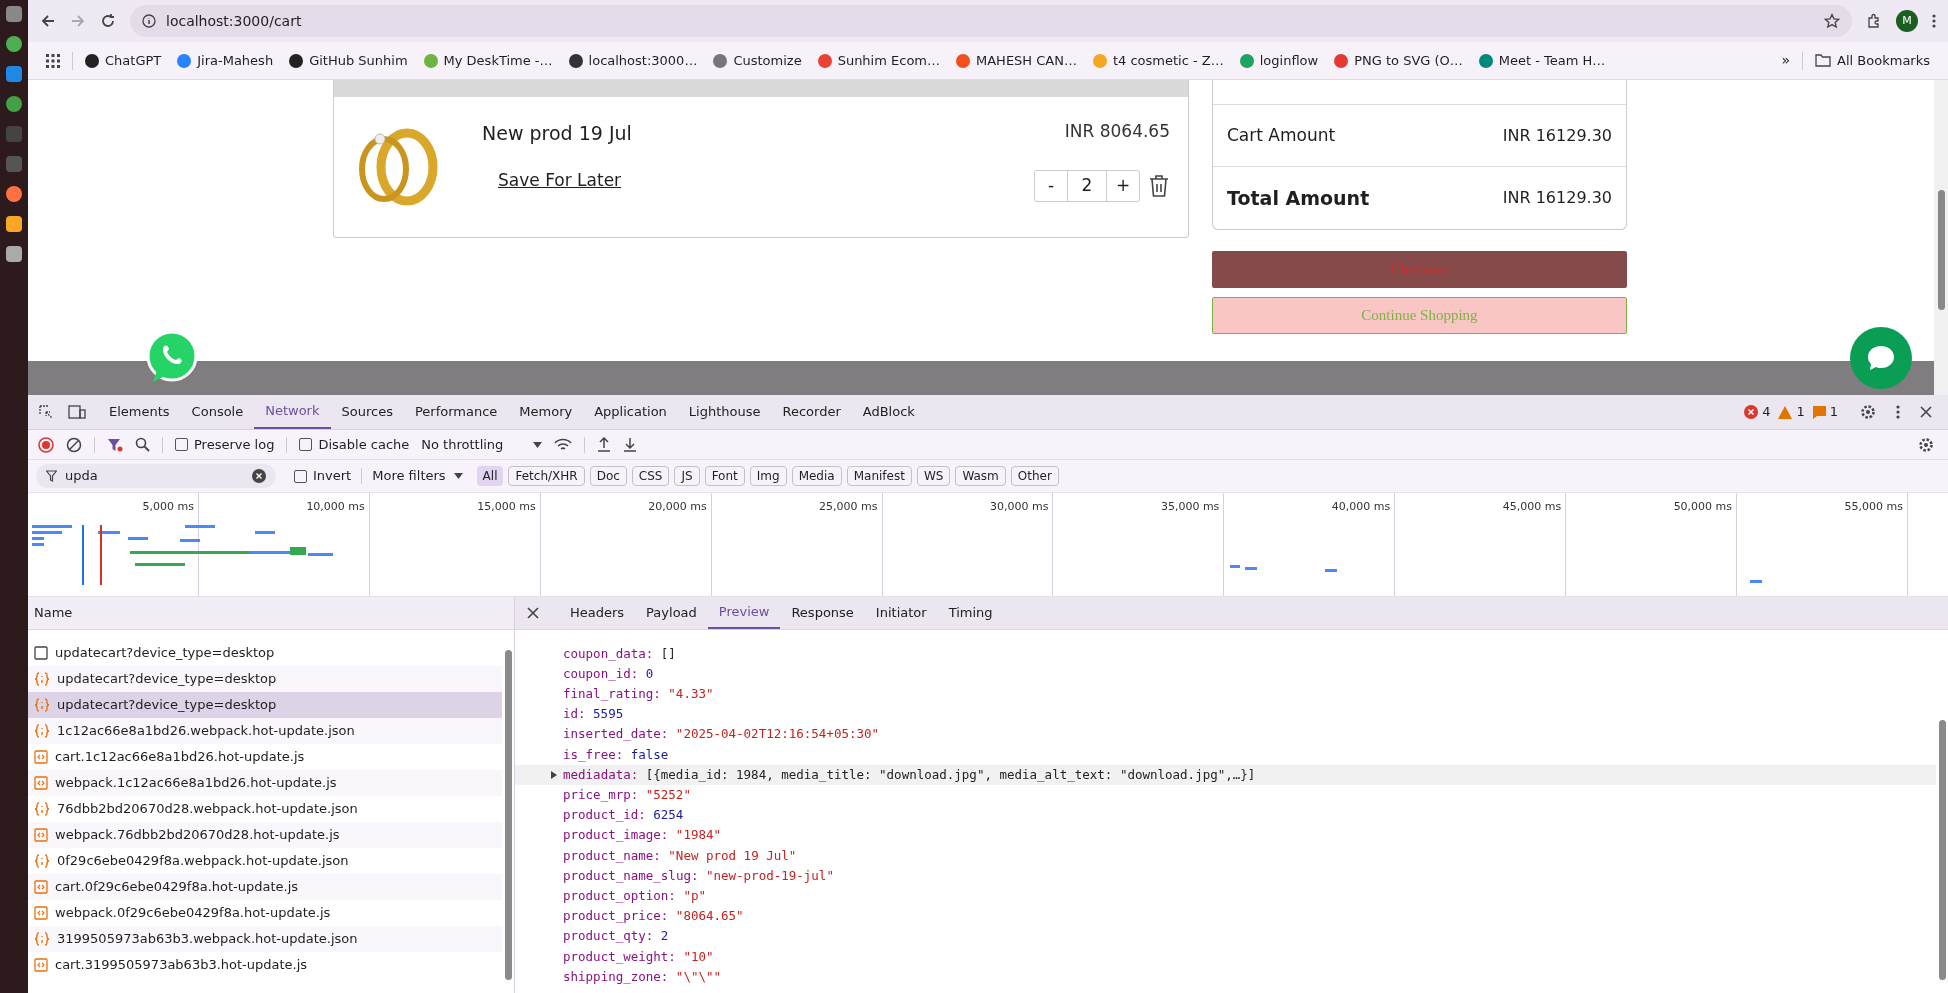 The width and height of the screenshot is (1948, 993). I want to click on json-property: product_price: "8064.65", so click(1225, 916).